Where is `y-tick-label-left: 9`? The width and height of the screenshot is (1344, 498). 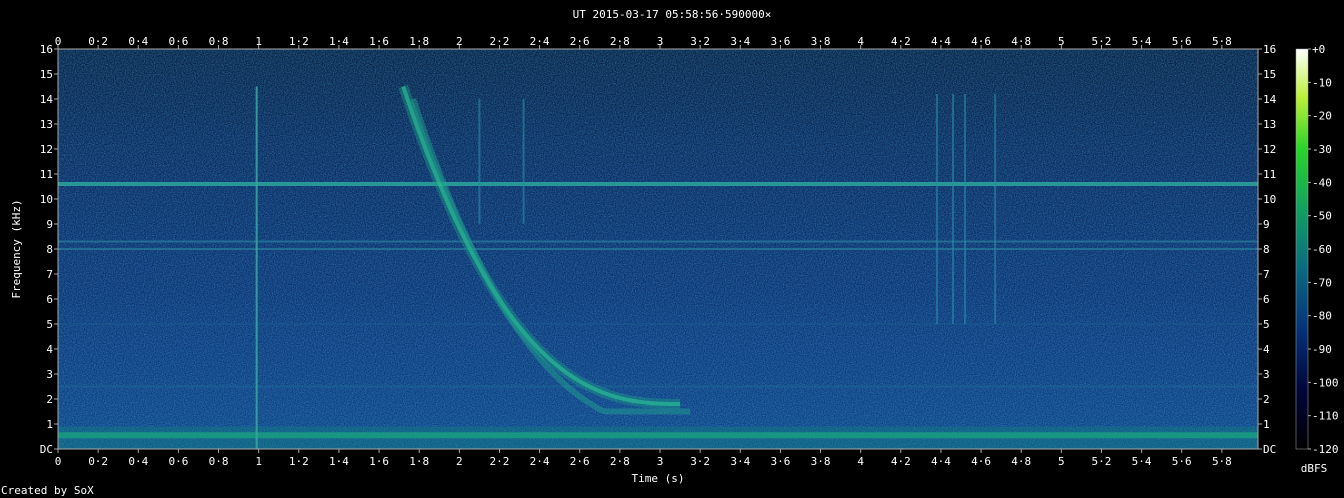 y-tick-label-left: 9 is located at coordinates (49, 224).